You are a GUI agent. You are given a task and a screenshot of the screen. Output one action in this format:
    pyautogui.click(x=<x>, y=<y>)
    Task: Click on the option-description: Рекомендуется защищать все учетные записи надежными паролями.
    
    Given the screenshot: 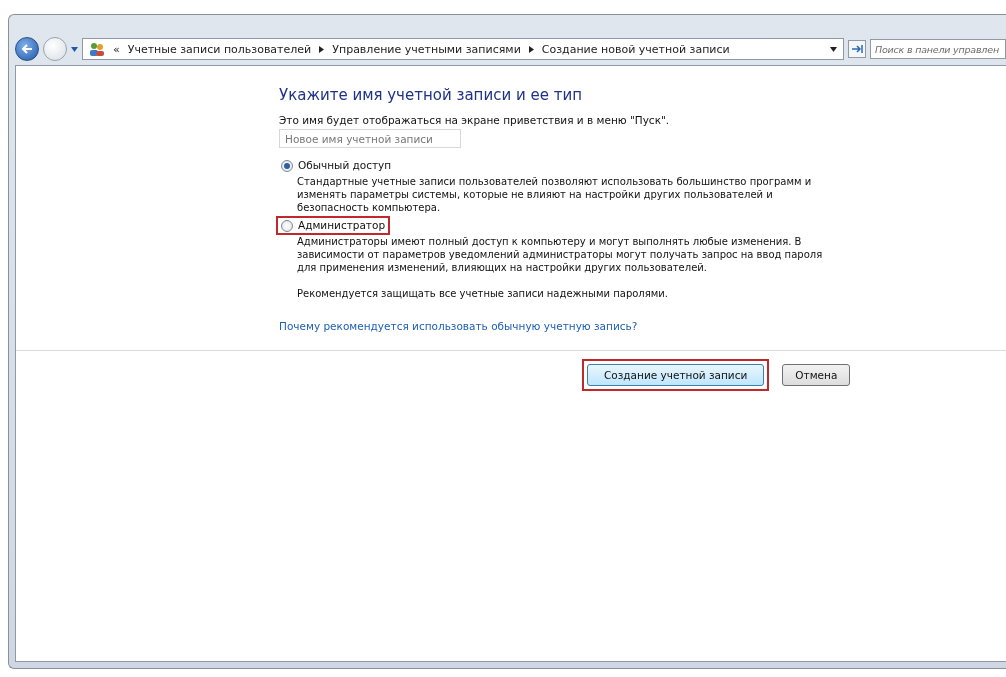 What is the action you would take?
    pyautogui.click(x=483, y=293)
    